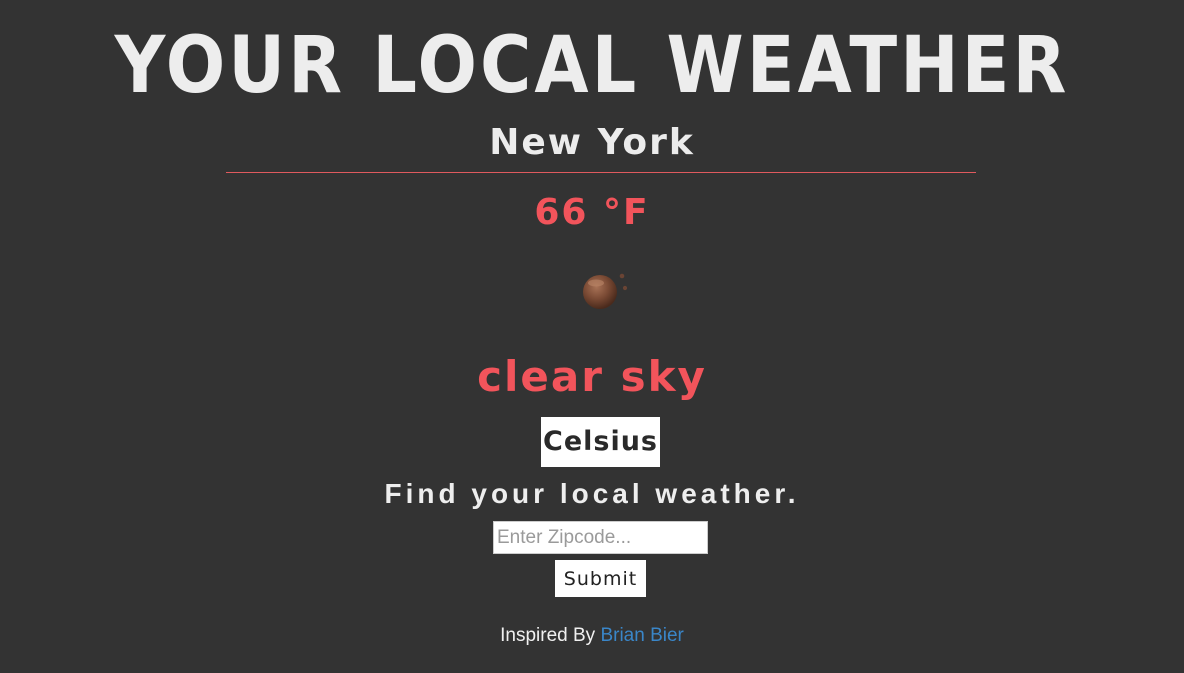 The height and width of the screenshot is (673, 1184). What do you see at coordinates (592, 493) in the screenshot?
I see `search-prompt: Find your local weather.` at bounding box center [592, 493].